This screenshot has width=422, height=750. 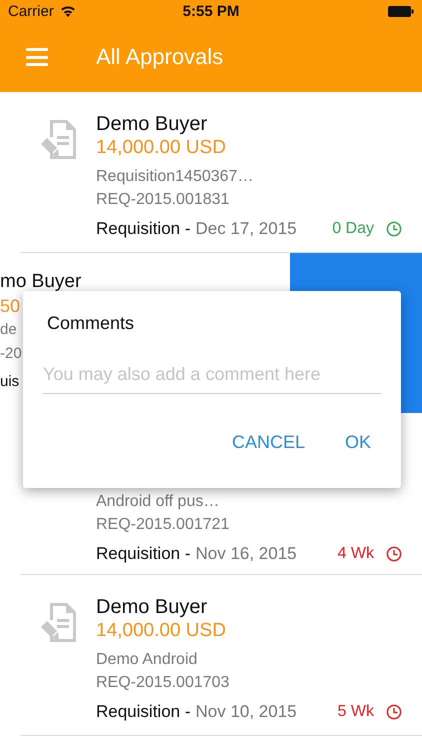 What do you see at coordinates (90, 323) in the screenshot?
I see `dialog-title: Comments` at bounding box center [90, 323].